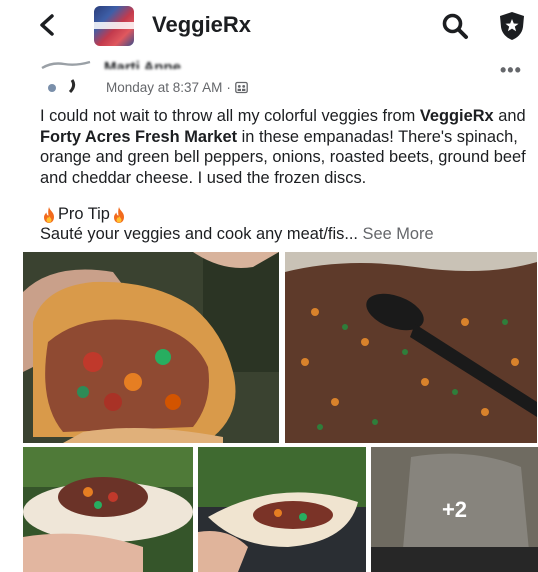 This screenshot has width=538, height=572. What do you see at coordinates (457, 116) in the screenshot?
I see `mention-veggierx: VeggieRx` at bounding box center [457, 116].